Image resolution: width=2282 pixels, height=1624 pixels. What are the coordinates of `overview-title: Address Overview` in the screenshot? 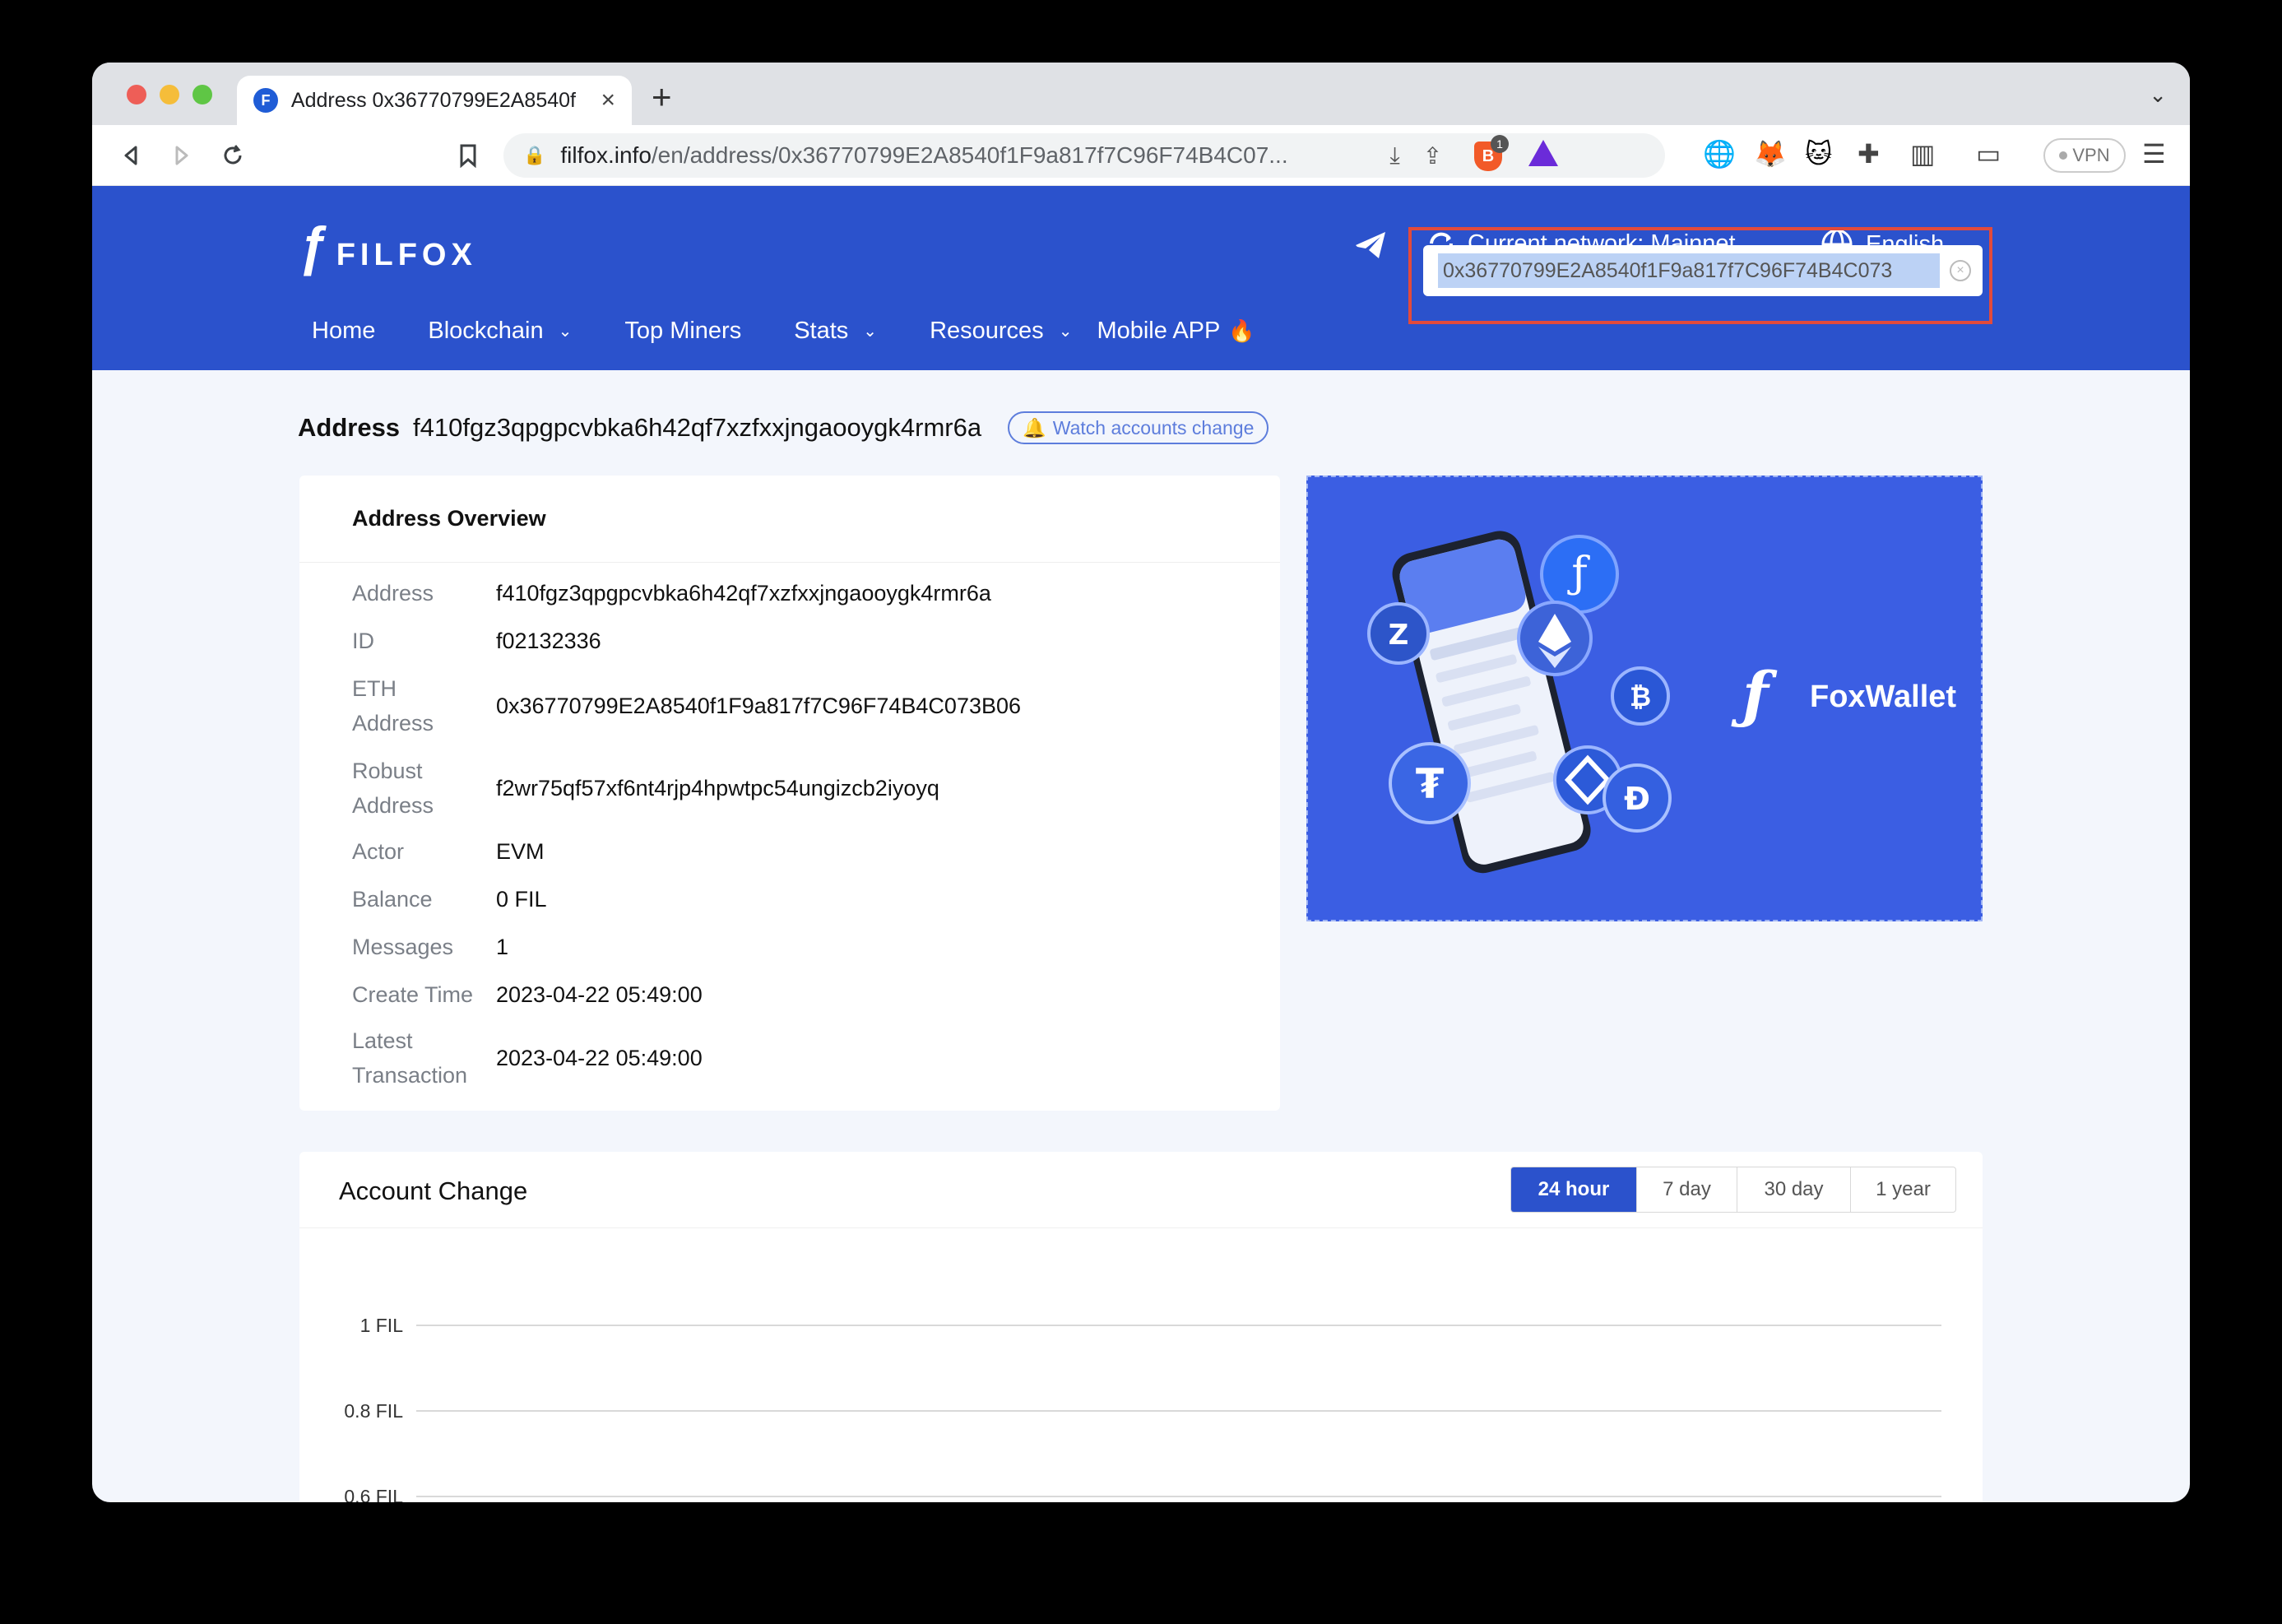 It's located at (789, 519).